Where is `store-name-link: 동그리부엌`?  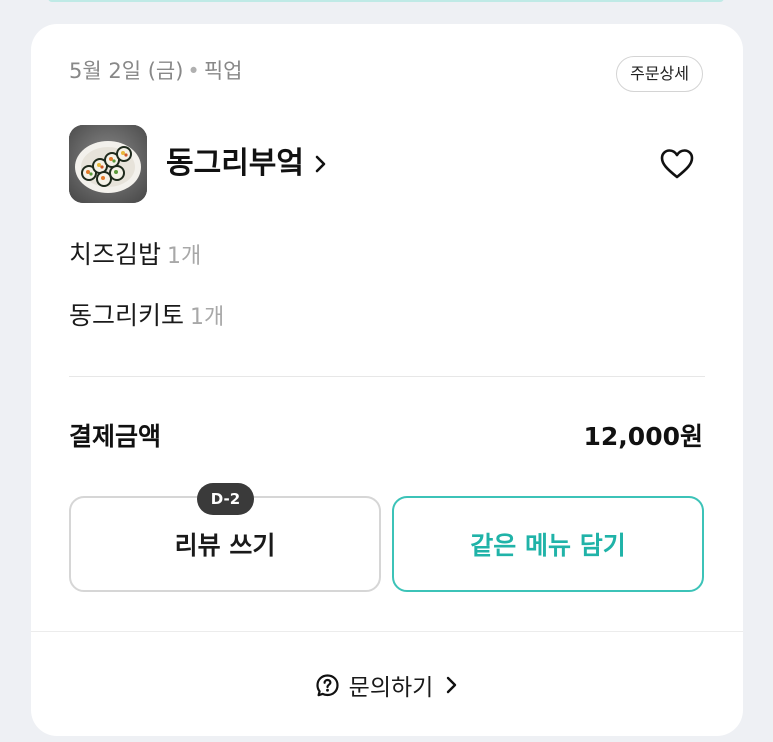 store-name-link: 동그리부엌 is located at coordinates (248, 164).